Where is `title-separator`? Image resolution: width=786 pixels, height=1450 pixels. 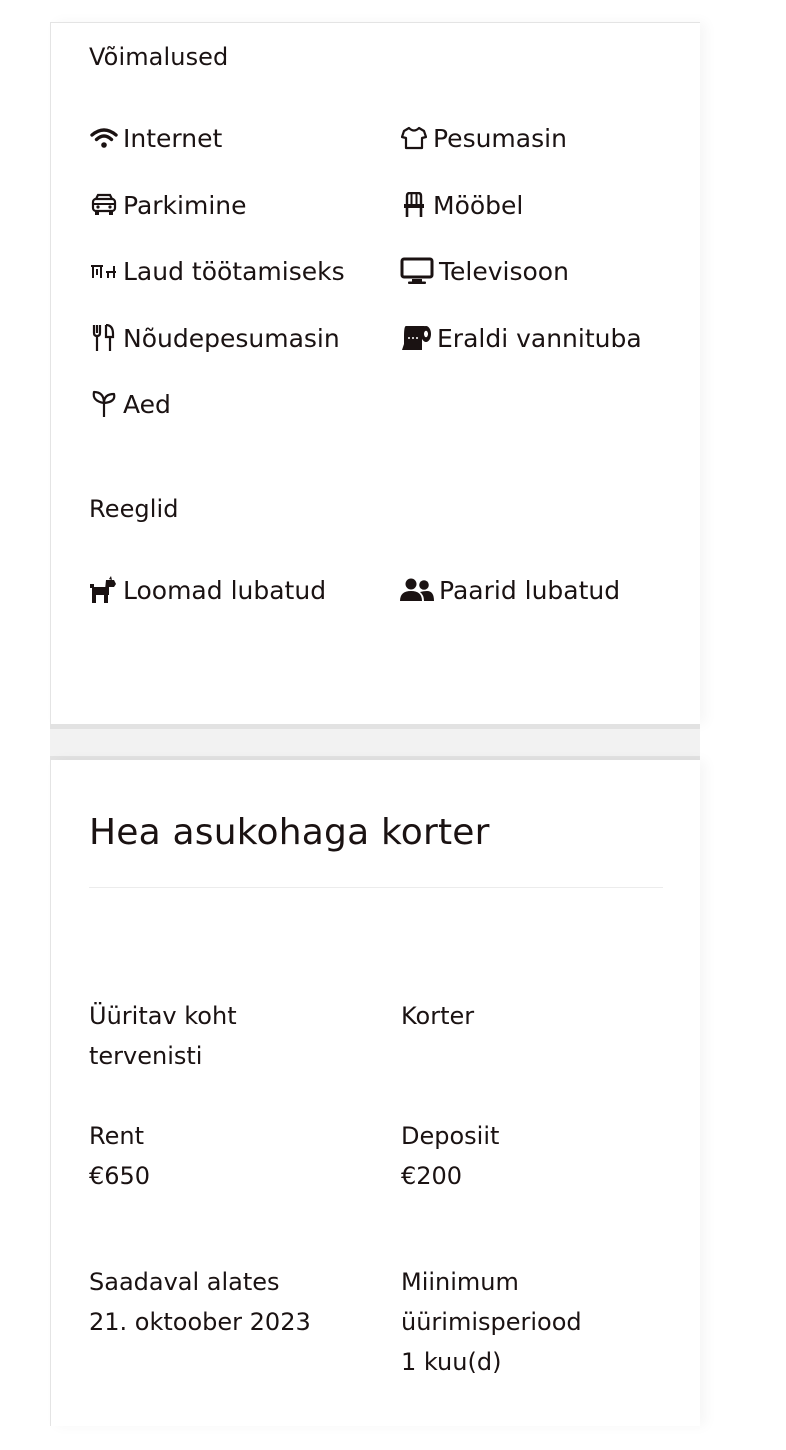
title-separator is located at coordinates (376, 887).